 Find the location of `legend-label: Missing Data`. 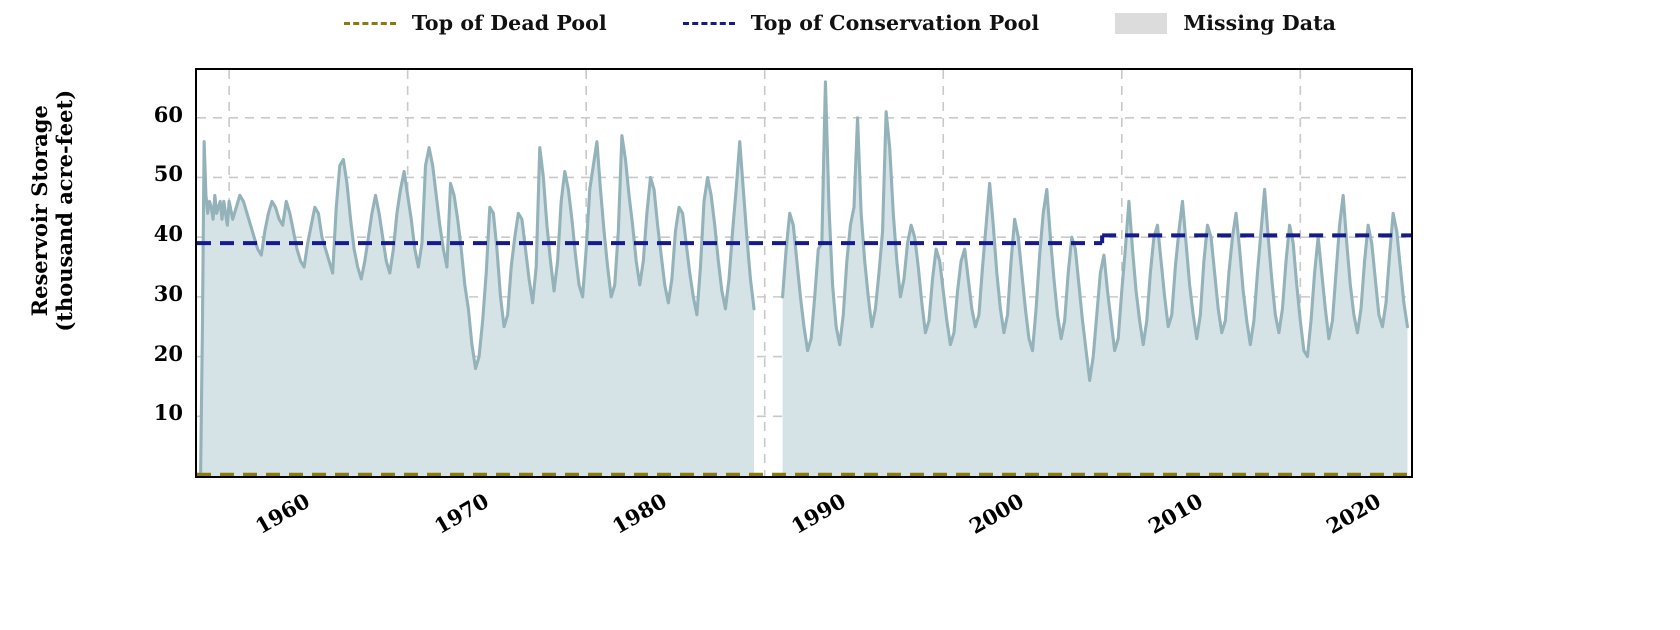

legend-label: Missing Data is located at coordinates (1260, 23).